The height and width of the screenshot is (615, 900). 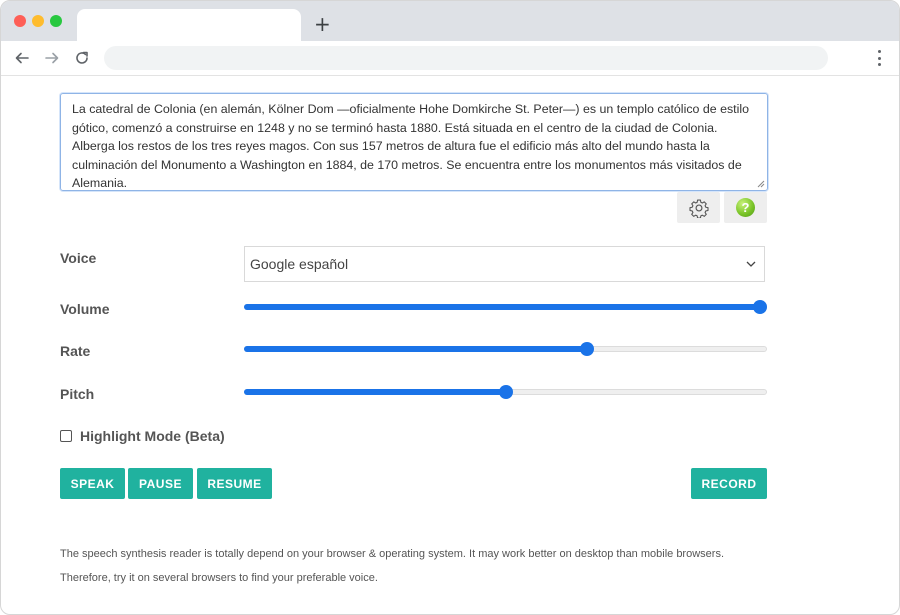 What do you see at coordinates (761, 184) in the screenshot?
I see `resize-grip-icon` at bounding box center [761, 184].